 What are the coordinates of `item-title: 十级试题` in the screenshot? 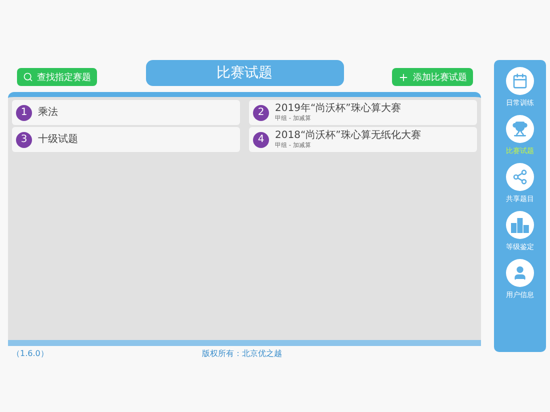 It's located at (58, 140).